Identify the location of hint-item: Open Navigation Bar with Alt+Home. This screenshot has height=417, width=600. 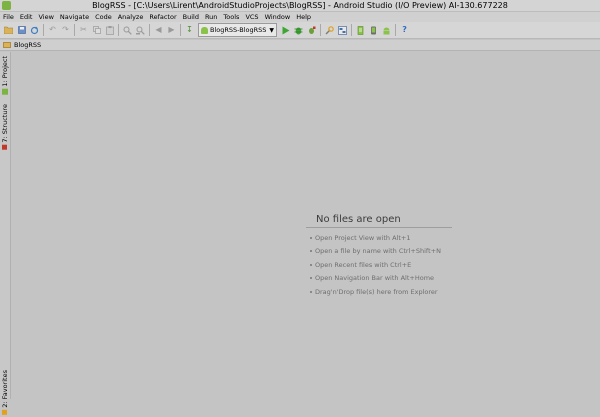
(379, 278).